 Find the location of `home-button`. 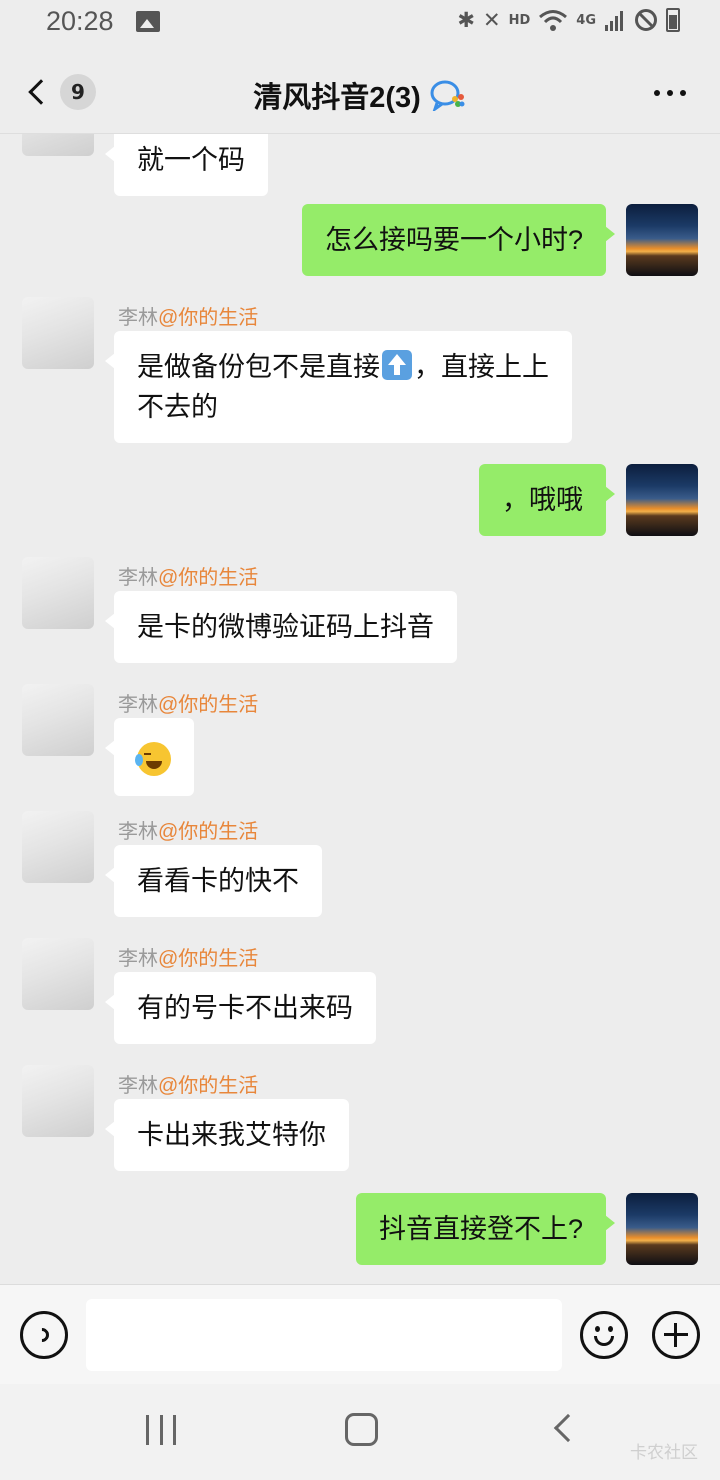

home-button is located at coordinates (361, 1429).